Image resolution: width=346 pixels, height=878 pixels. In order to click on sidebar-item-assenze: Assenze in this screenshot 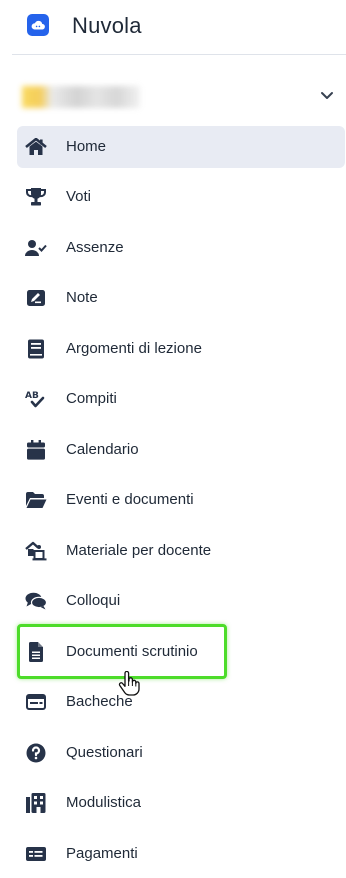, I will do `click(181, 248)`.